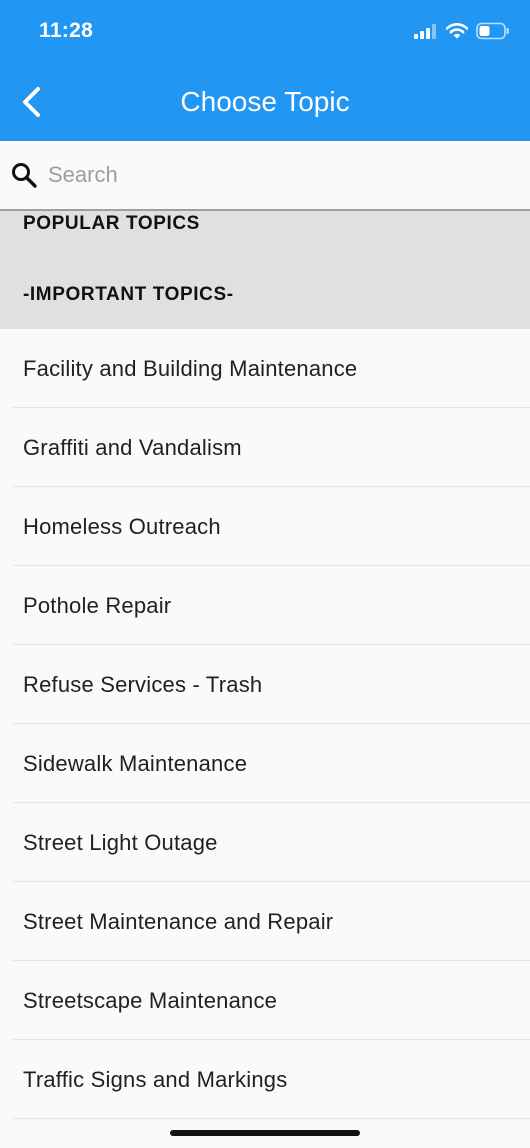 The image size is (530, 1148). I want to click on list-item: Street Maintenance and Repair, so click(265, 921).